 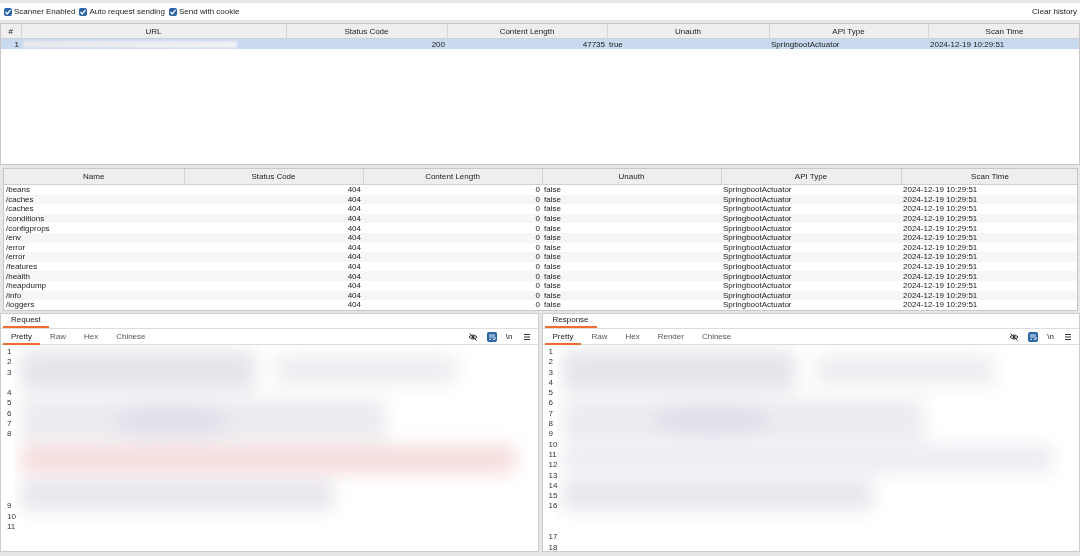 I want to click on line-number: 9, so click(x=551, y=434).